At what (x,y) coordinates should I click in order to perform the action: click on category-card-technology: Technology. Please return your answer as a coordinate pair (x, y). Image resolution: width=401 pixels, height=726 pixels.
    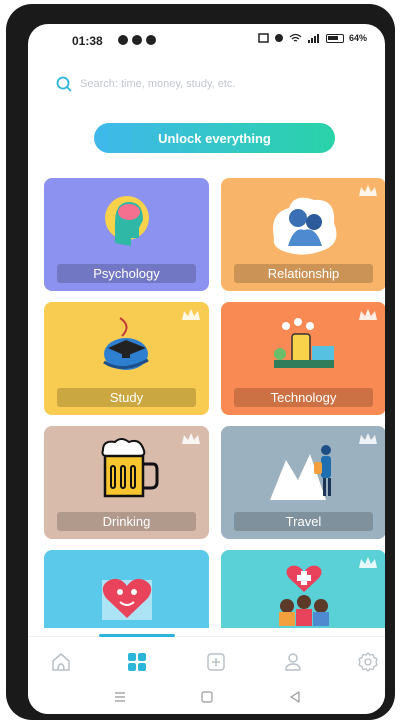
    Looking at the image, I should click on (303, 358).